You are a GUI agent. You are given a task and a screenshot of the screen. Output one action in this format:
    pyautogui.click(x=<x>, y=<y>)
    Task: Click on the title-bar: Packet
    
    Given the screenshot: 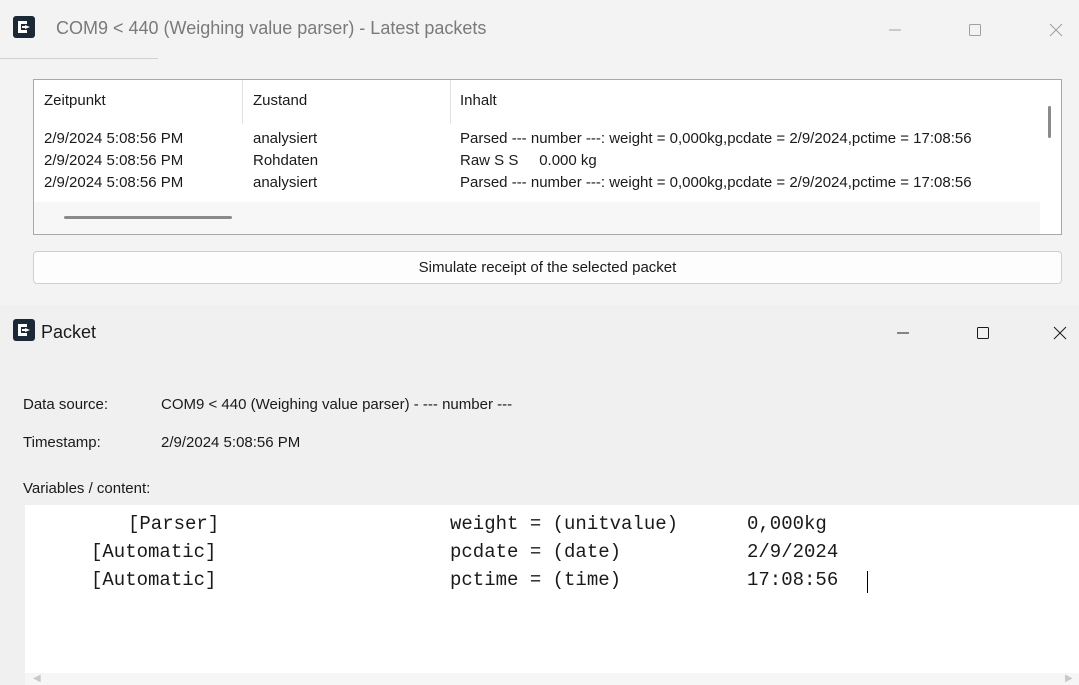 What is the action you would take?
    pyautogui.click(x=539, y=332)
    